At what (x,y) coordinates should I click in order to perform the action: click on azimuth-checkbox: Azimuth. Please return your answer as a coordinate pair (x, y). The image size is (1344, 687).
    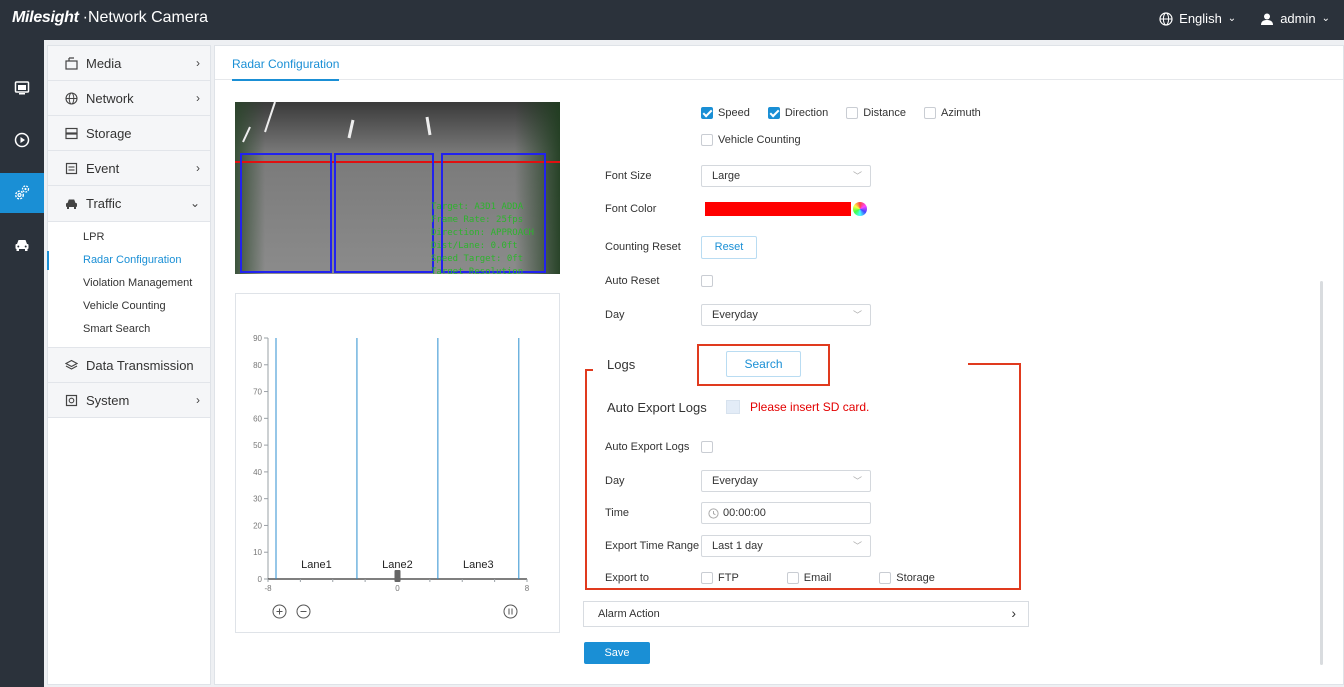
    Looking at the image, I should click on (952, 113).